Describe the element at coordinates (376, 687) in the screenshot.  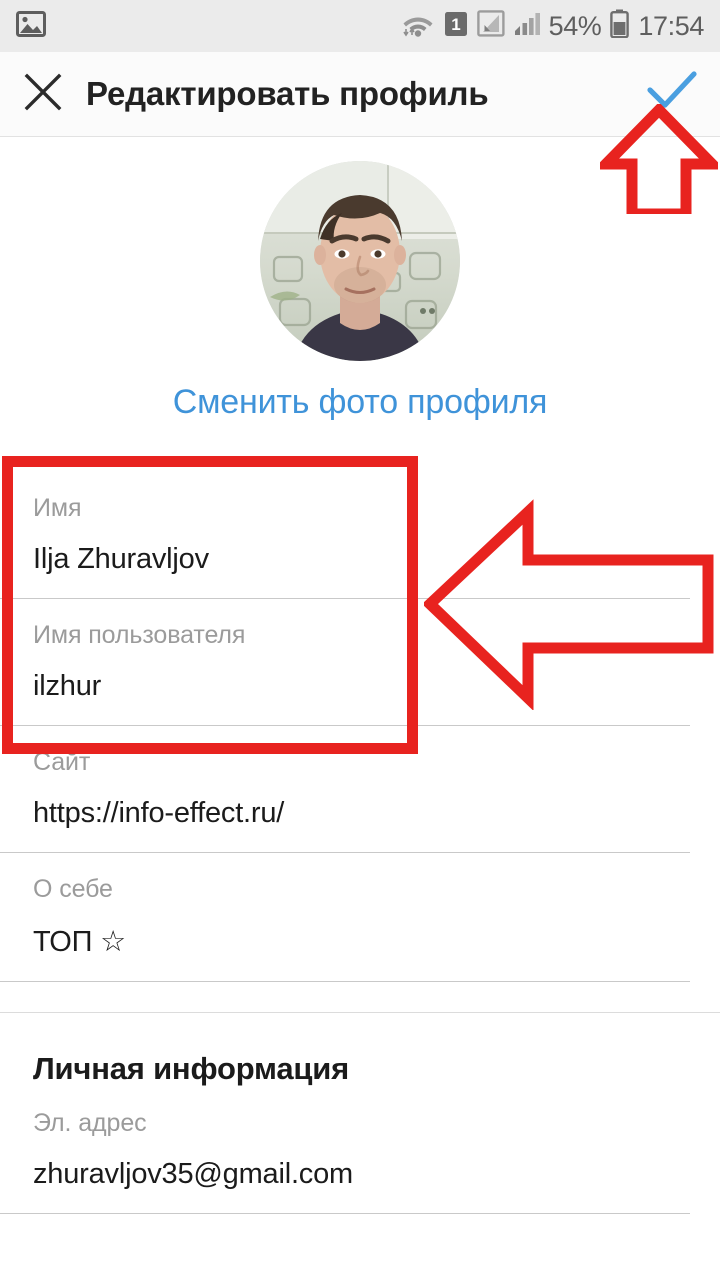
I see `username-field-value: ilzhur` at that location.